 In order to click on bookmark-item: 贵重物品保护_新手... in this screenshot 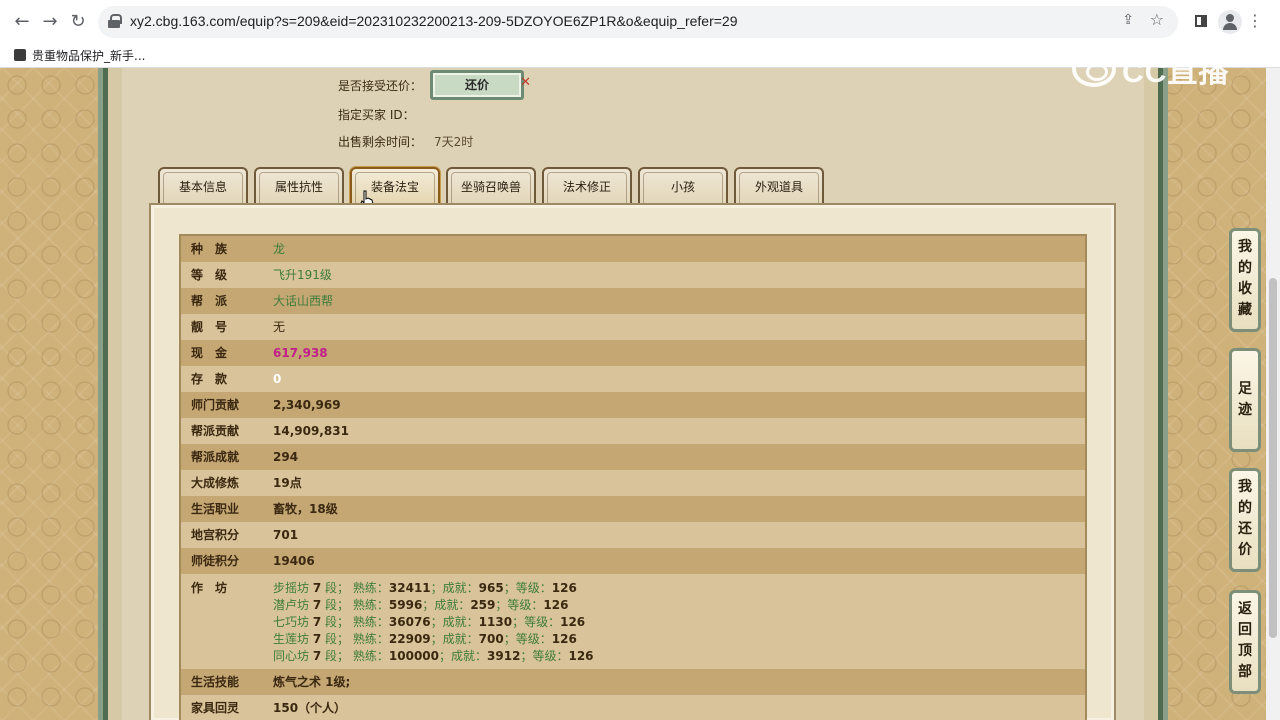, I will do `click(79, 55)`.